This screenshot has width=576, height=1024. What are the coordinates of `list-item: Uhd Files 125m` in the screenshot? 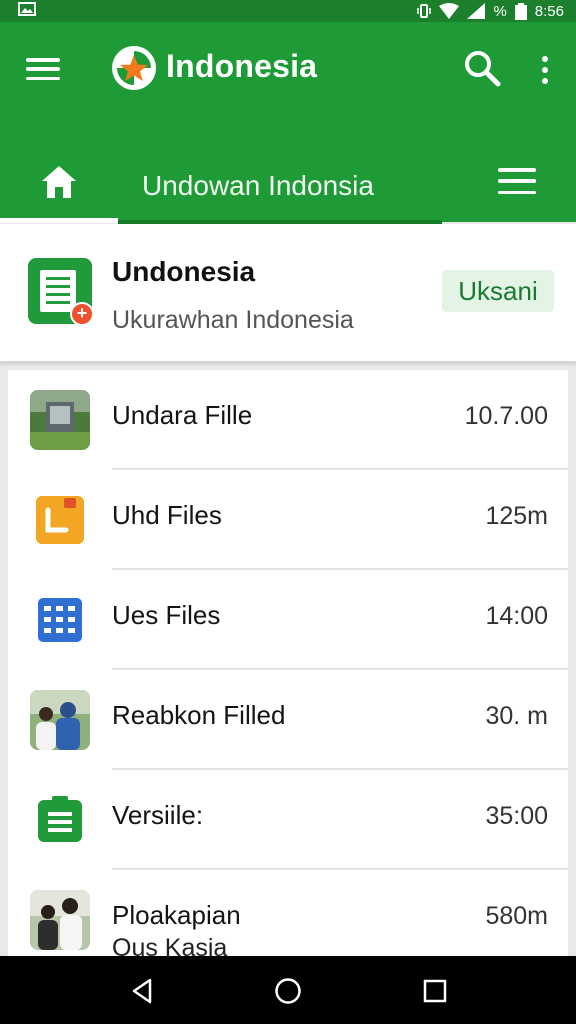 It's located at (288, 520).